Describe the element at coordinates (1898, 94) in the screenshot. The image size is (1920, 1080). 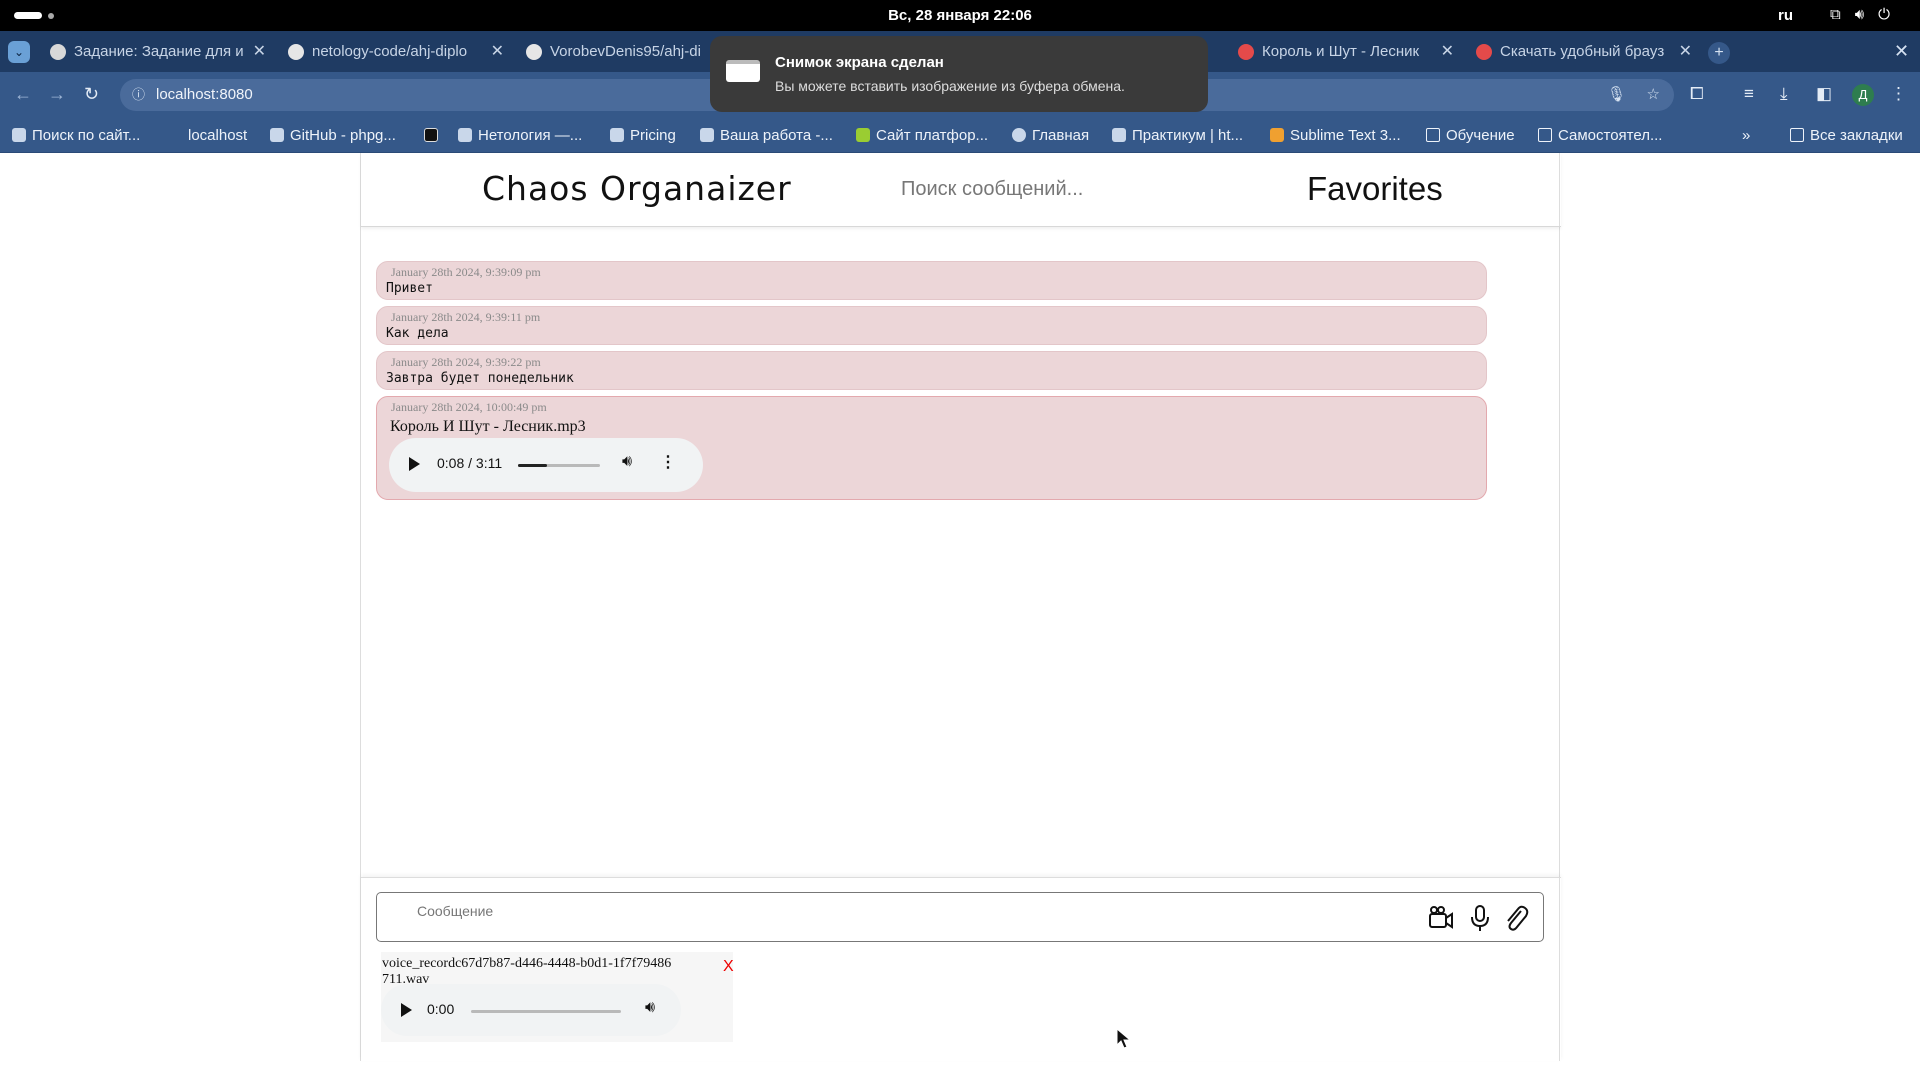
I see `browser-menu-icon: ⋮` at that location.